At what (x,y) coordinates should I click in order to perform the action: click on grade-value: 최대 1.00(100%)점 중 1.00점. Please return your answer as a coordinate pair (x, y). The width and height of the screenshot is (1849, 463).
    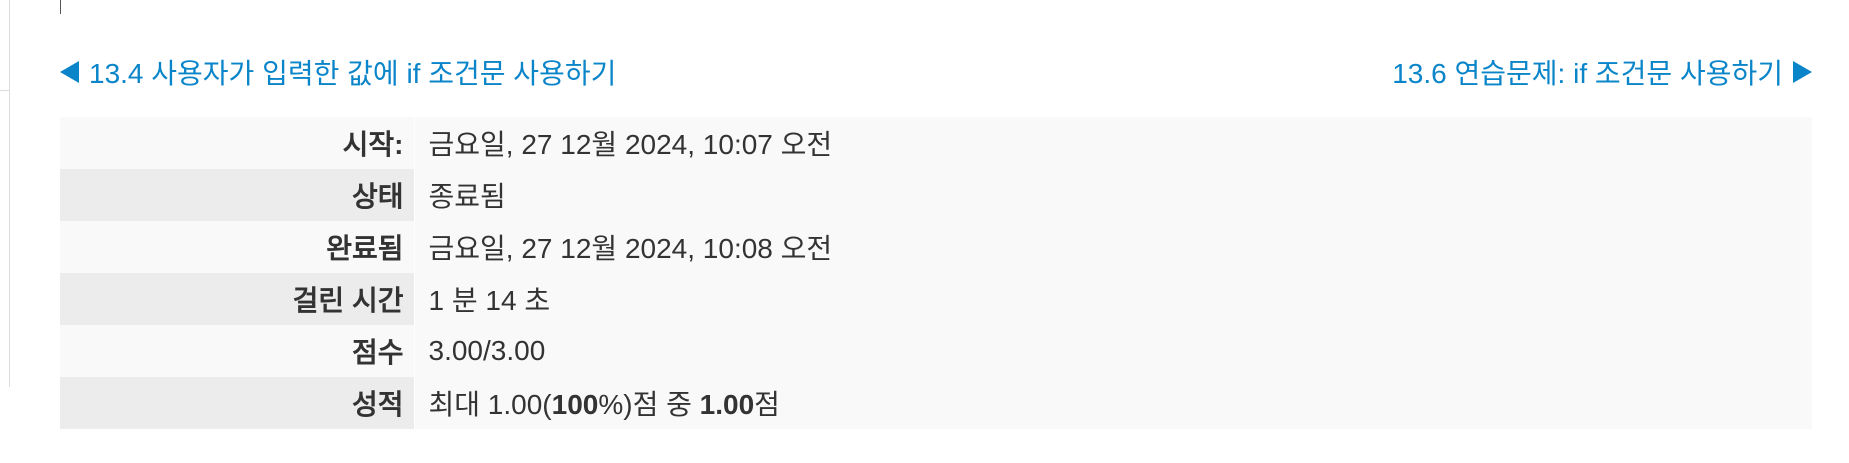
    Looking at the image, I should click on (1113, 403).